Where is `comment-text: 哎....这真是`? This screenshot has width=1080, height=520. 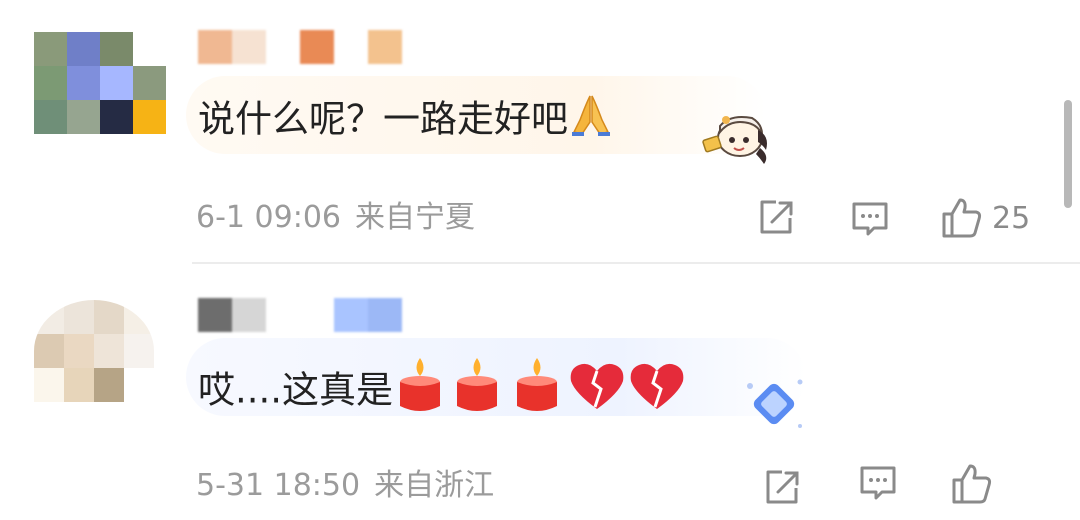
comment-text: 哎....这真是 is located at coordinates (442, 392).